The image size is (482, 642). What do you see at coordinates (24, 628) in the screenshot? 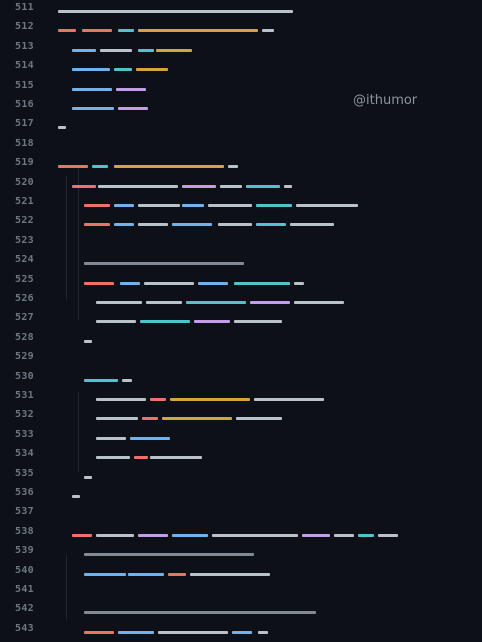
I see `line-number: 543` at bounding box center [24, 628].